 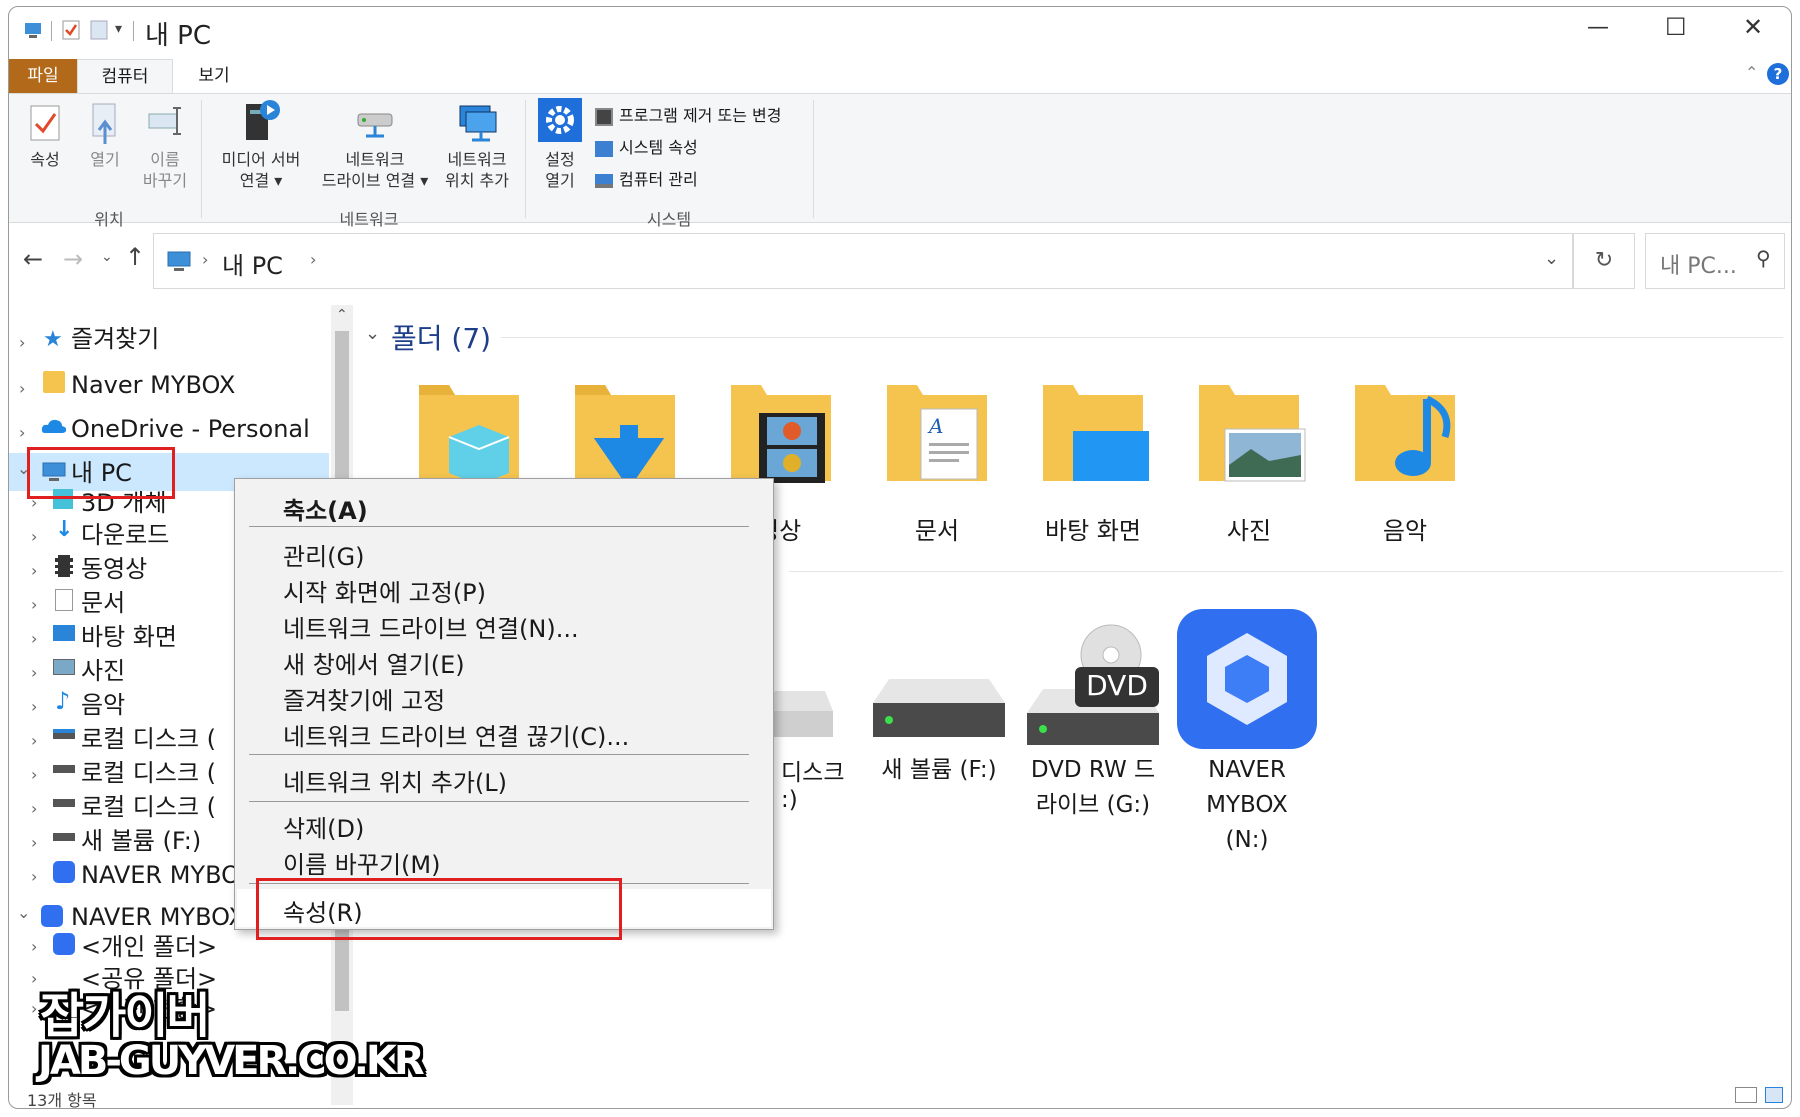 What do you see at coordinates (115, 339) in the screenshot?
I see `nav-item-quick-access: 즐겨찾기` at bounding box center [115, 339].